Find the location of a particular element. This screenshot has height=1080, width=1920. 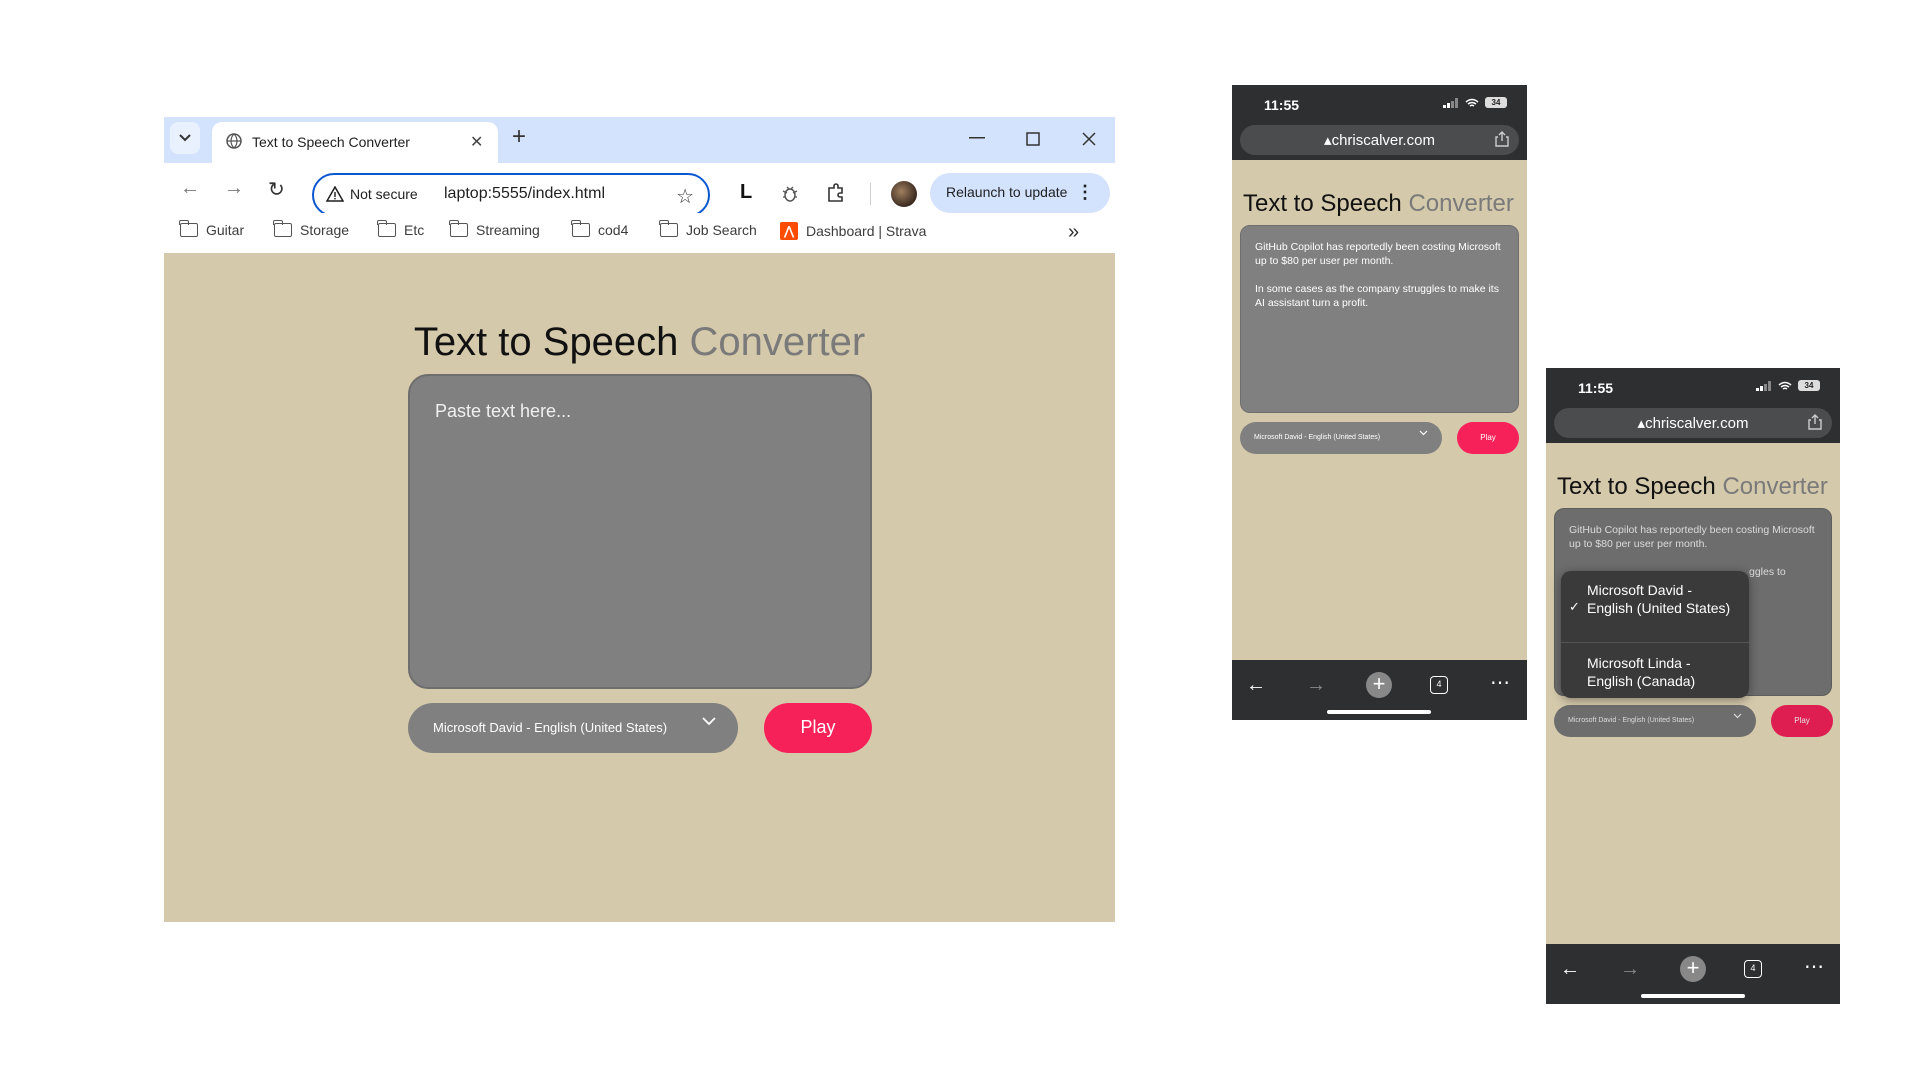

close-tab-icon: ✕ is located at coordinates (476, 142).